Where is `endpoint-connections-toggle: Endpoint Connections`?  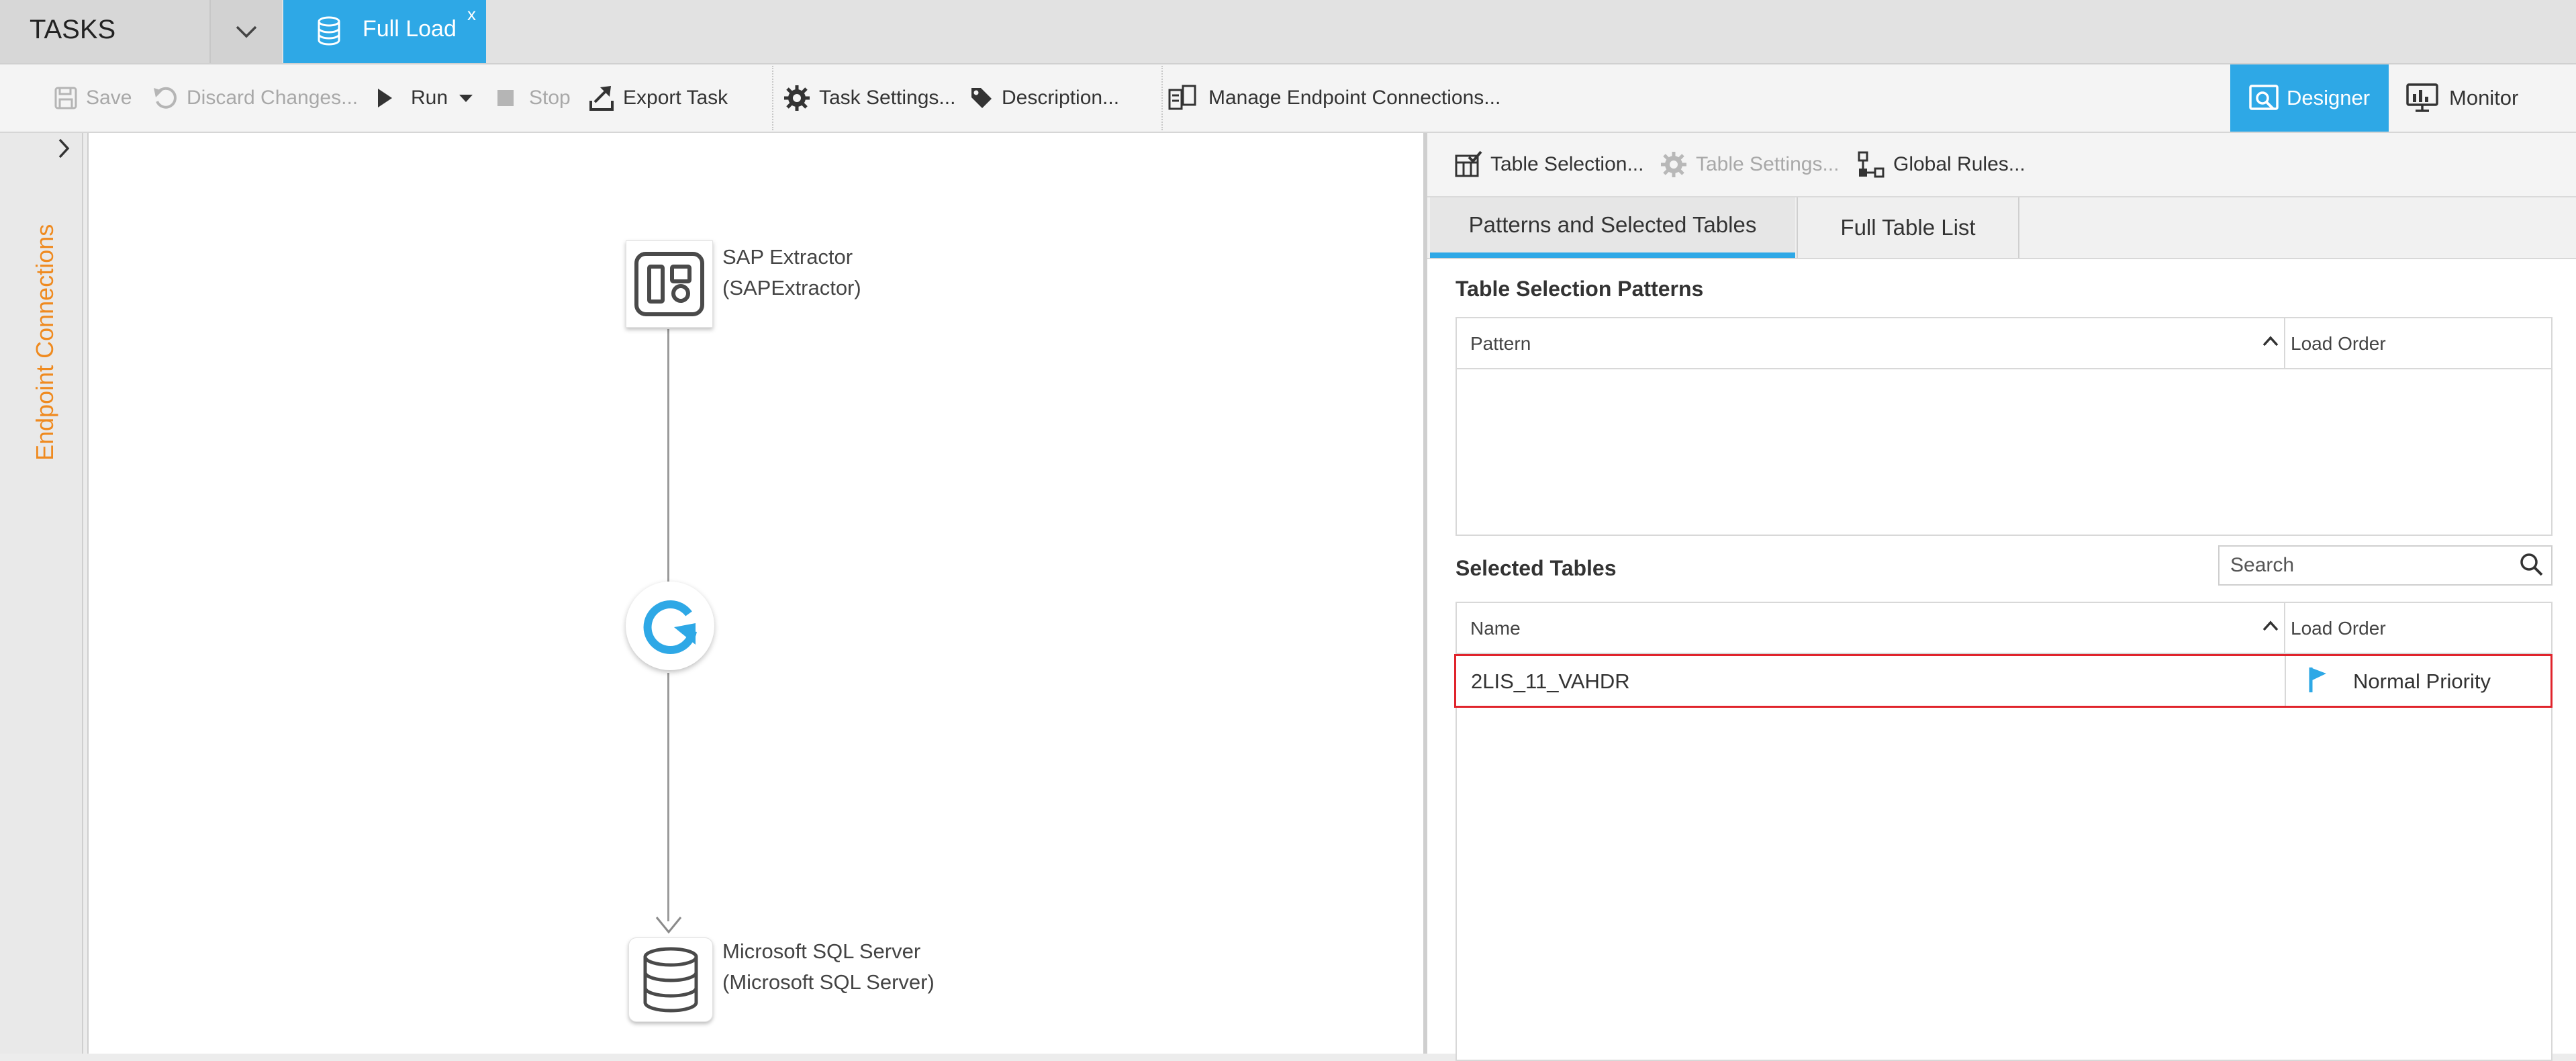
endpoint-connections-toggle: Endpoint Connections is located at coordinates (43, 329).